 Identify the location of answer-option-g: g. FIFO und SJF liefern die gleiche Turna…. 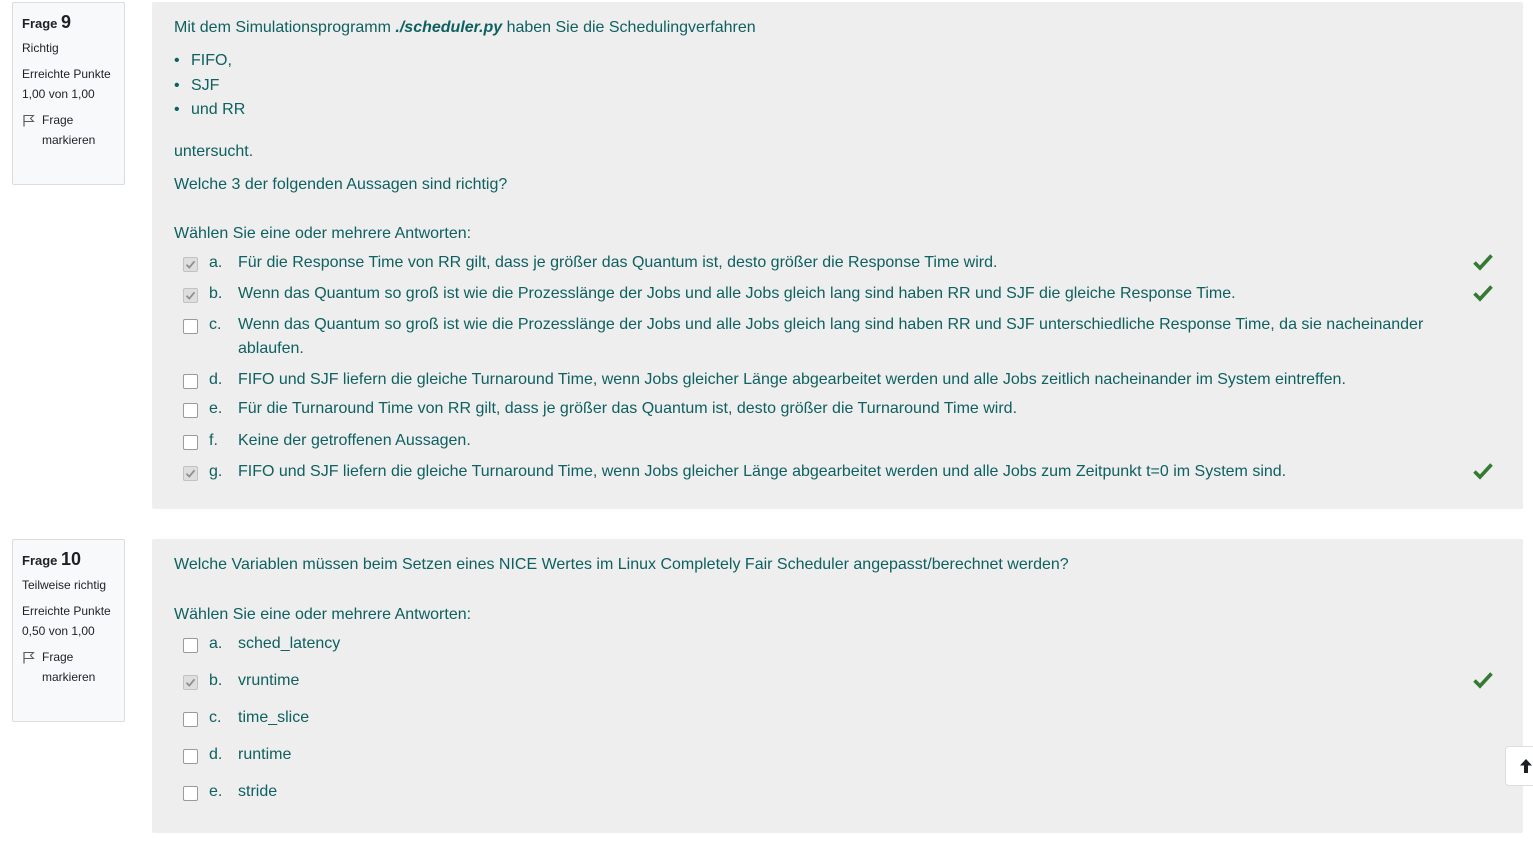
(837, 472).